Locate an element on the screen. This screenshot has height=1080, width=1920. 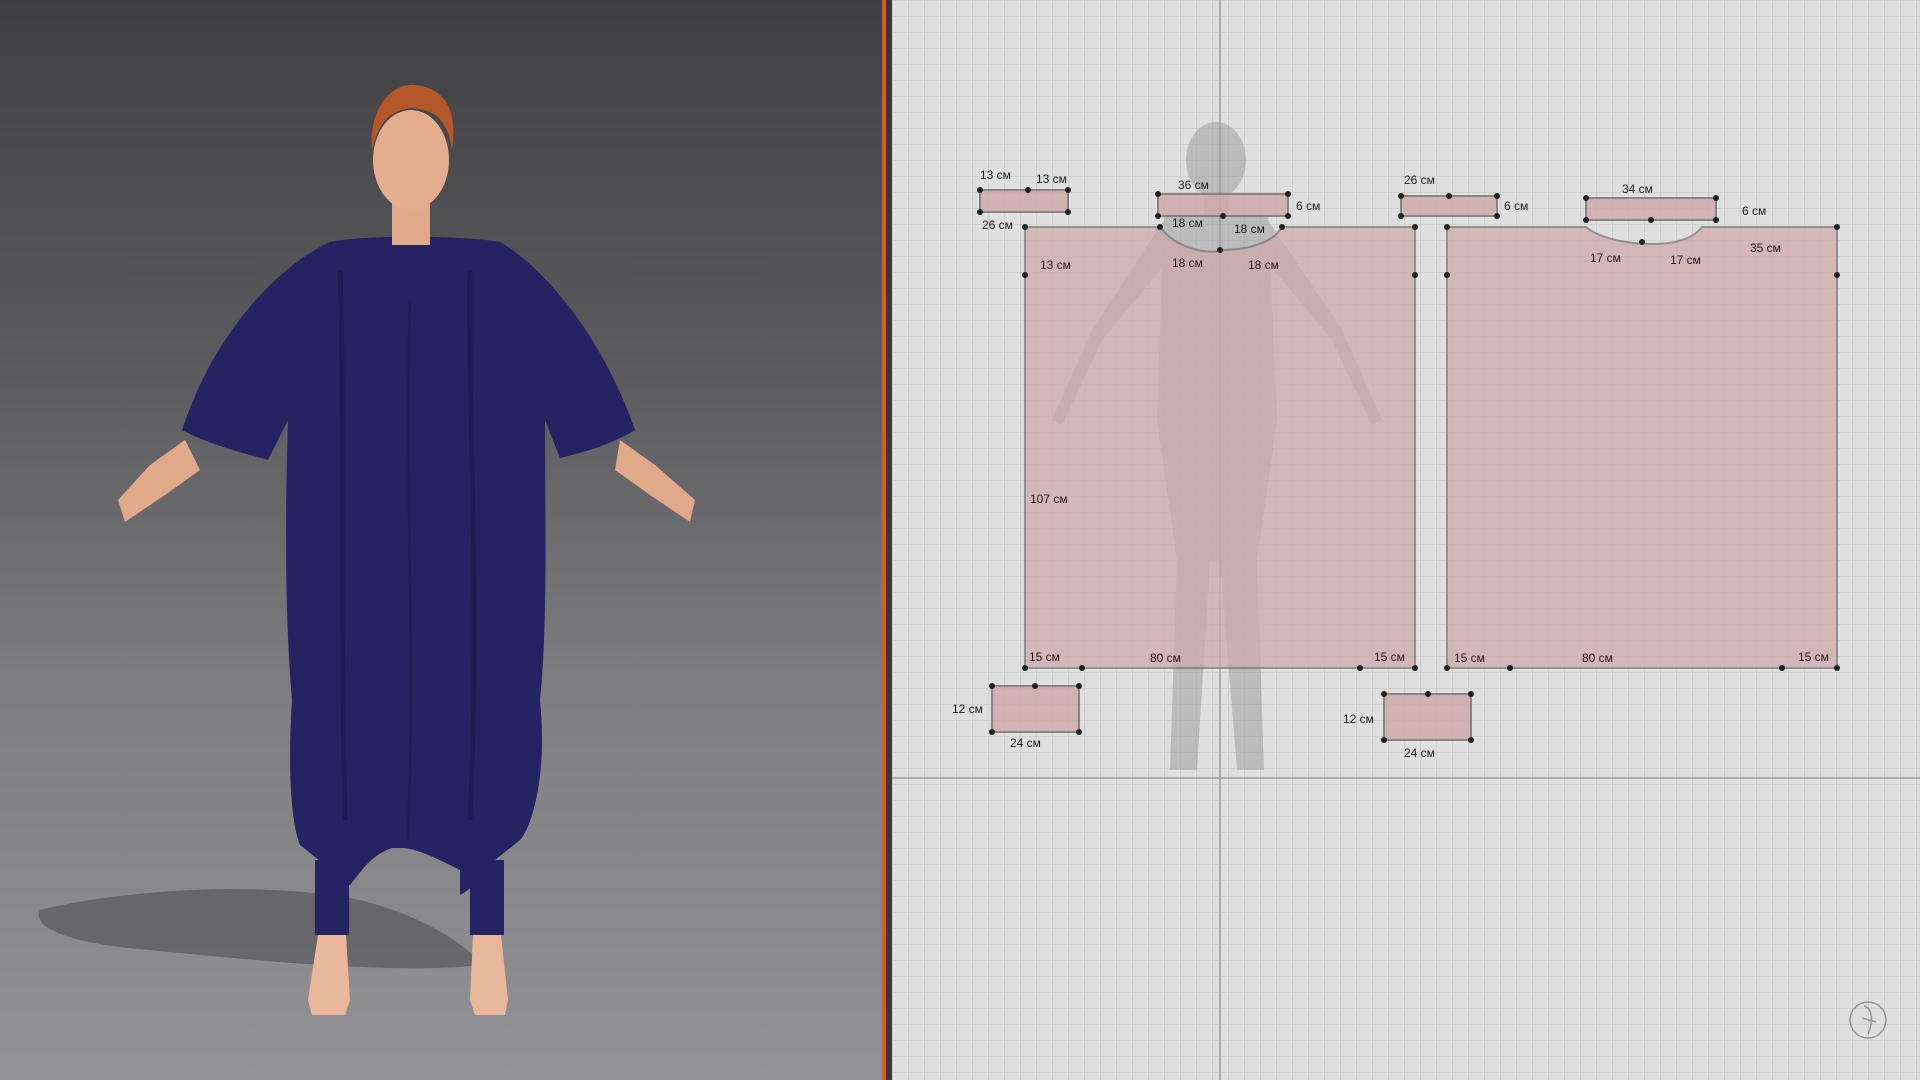
label-collar-left-top: 13 см is located at coordinates (1051, 179).